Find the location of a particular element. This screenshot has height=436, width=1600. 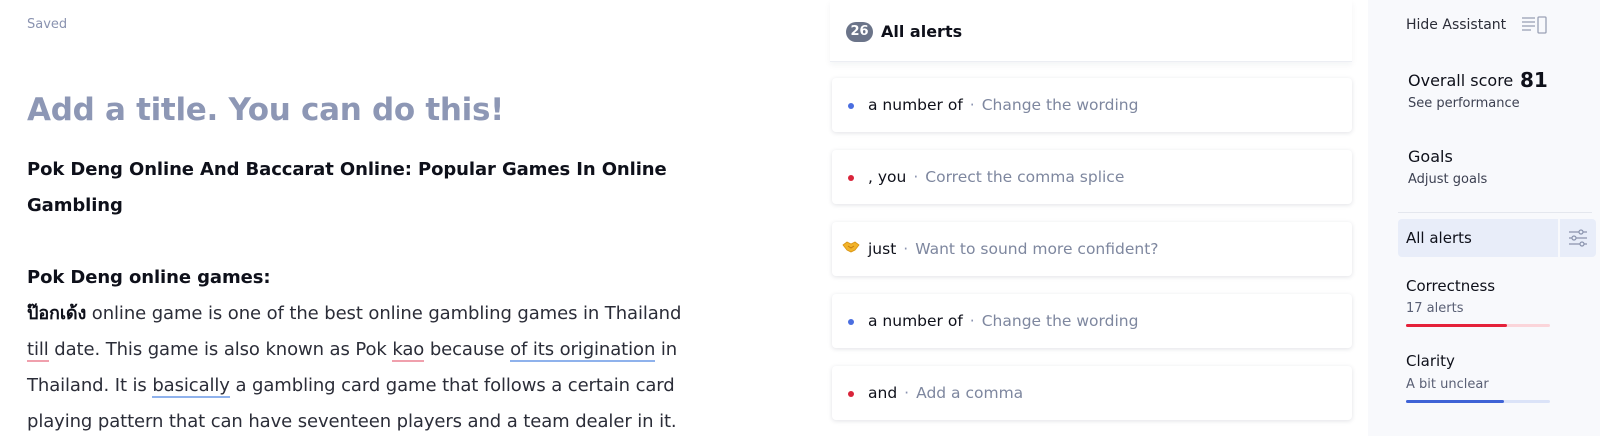

heading-1-line-2: Gambling is located at coordinates (75, 205).